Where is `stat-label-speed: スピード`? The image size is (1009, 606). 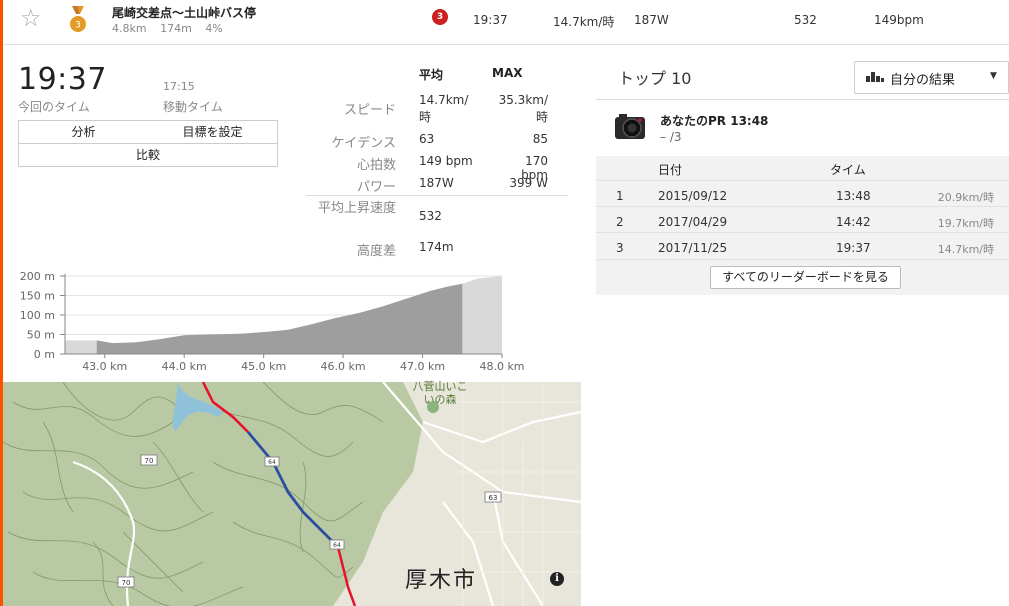
stat-label-speed: スピード is located at coordinates (369, 110).